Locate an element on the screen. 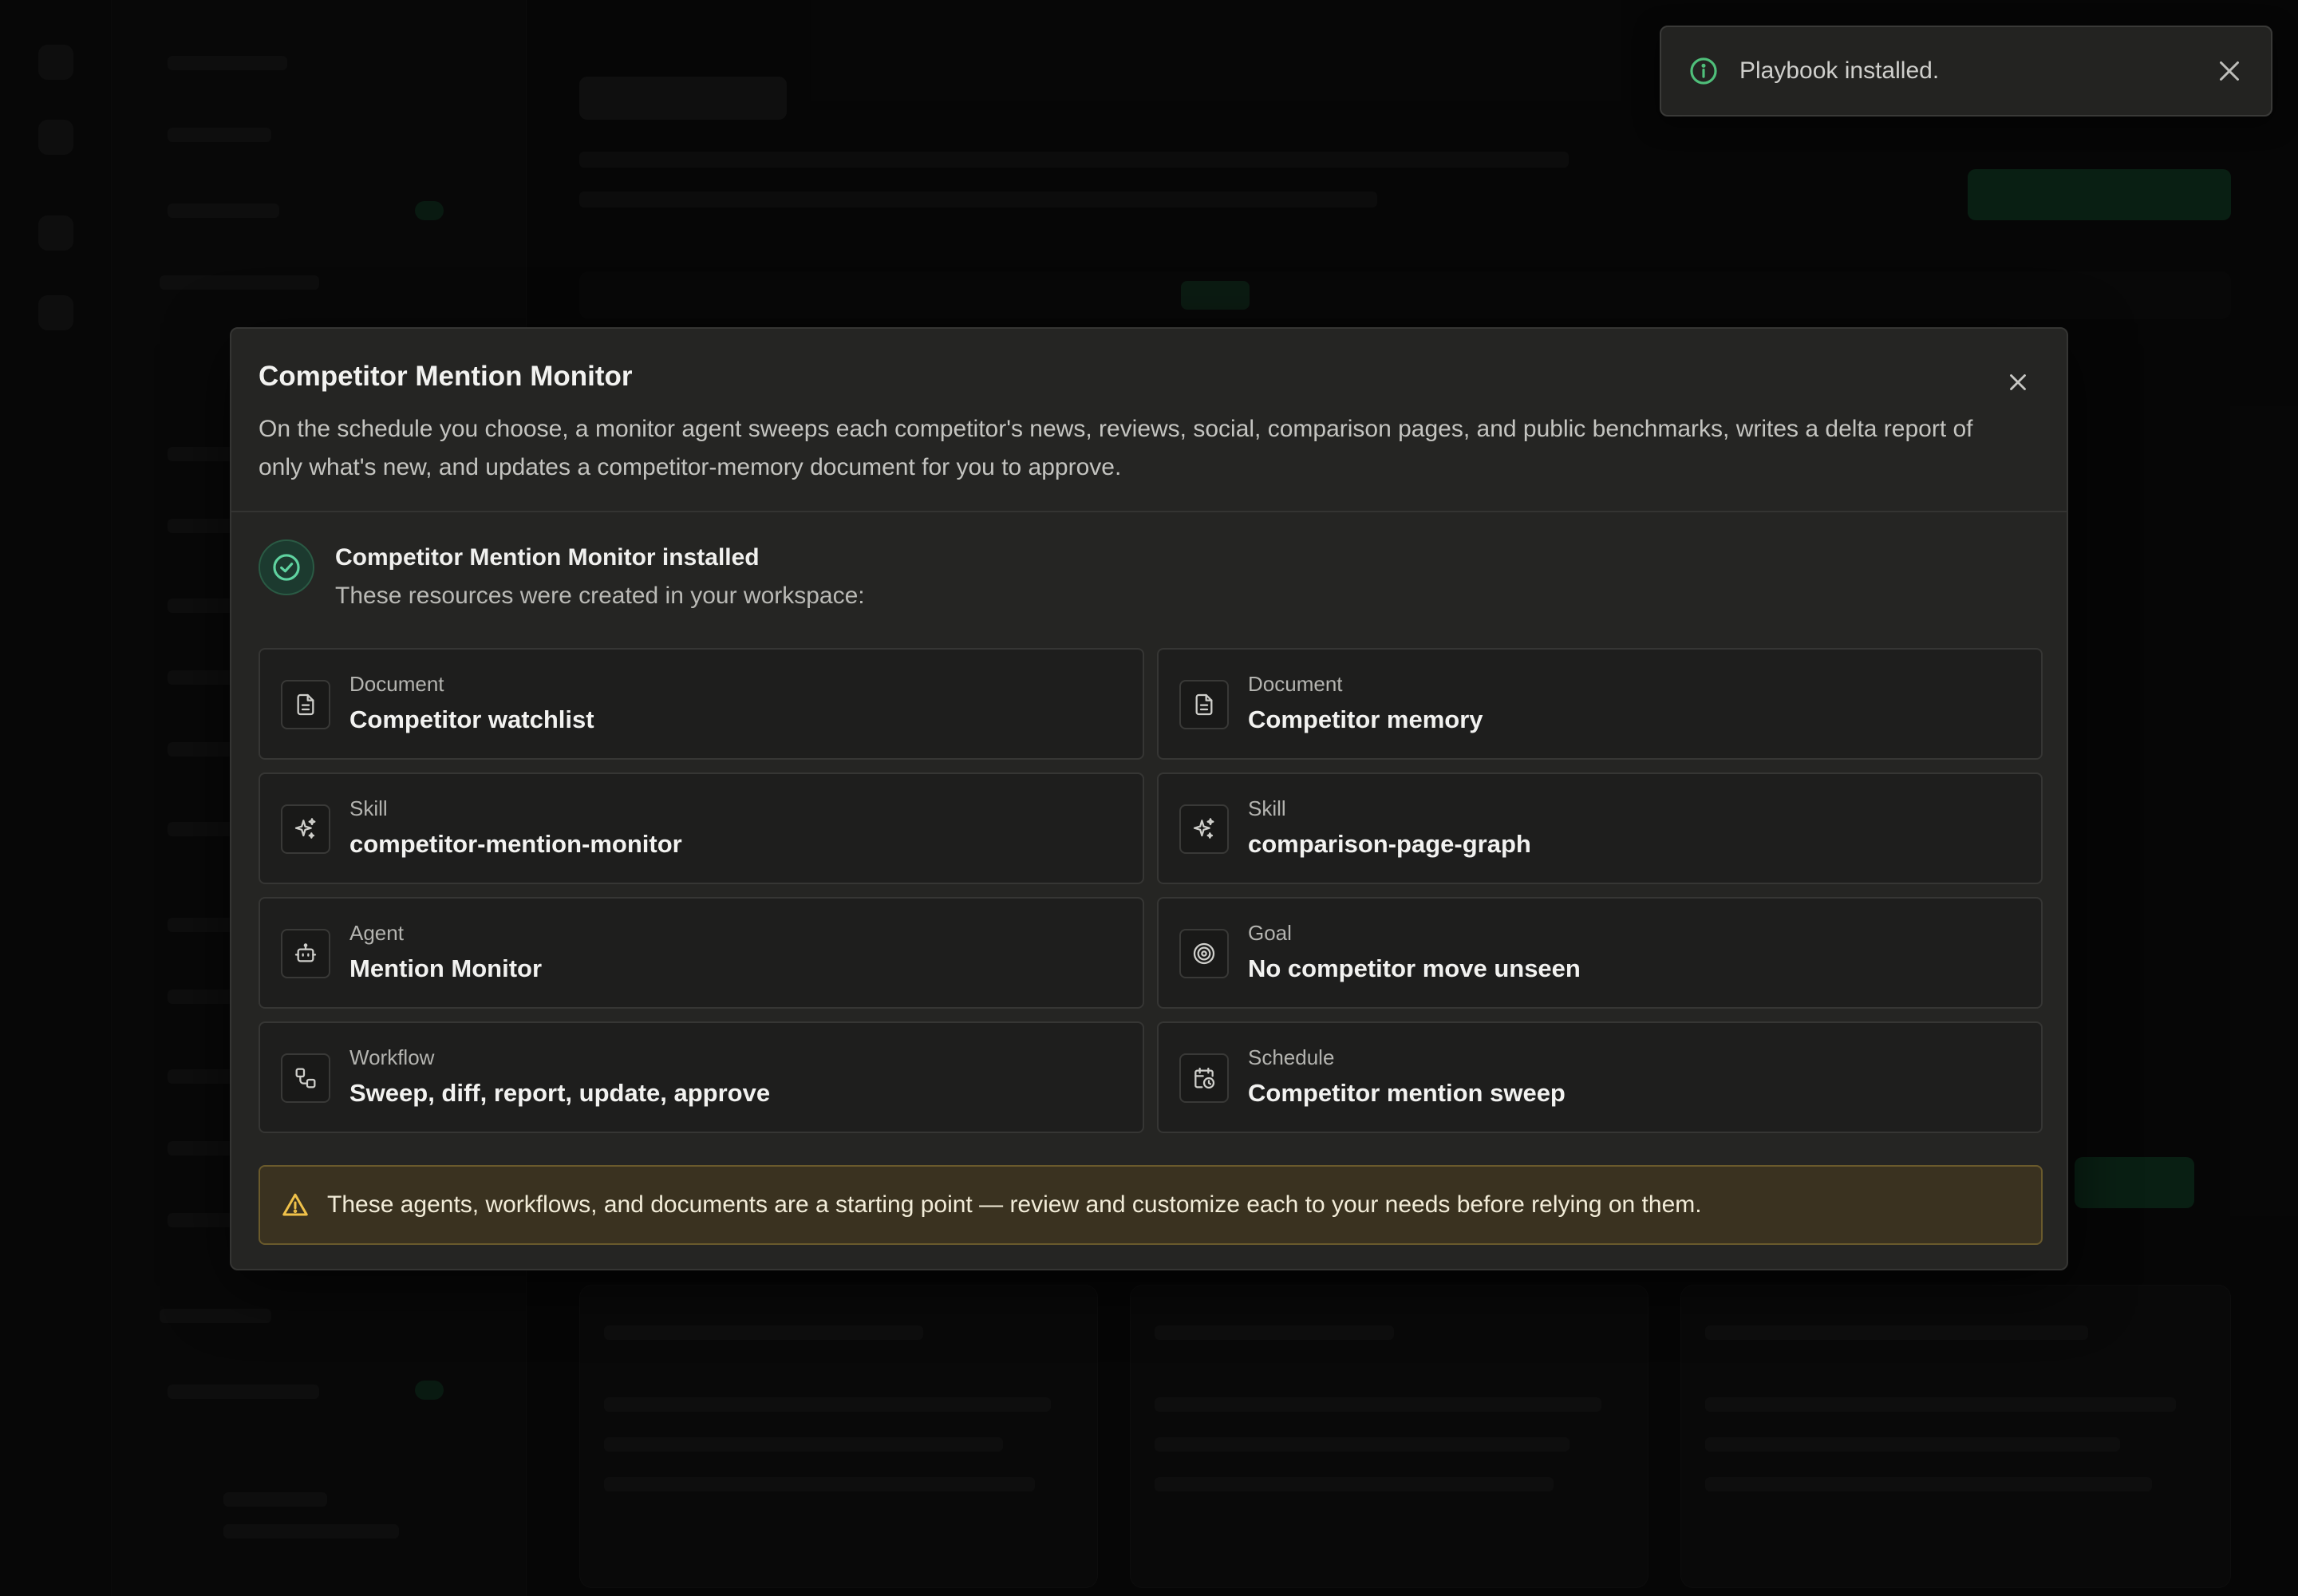  resource-type: Agent is located at coordinates (376, 933).